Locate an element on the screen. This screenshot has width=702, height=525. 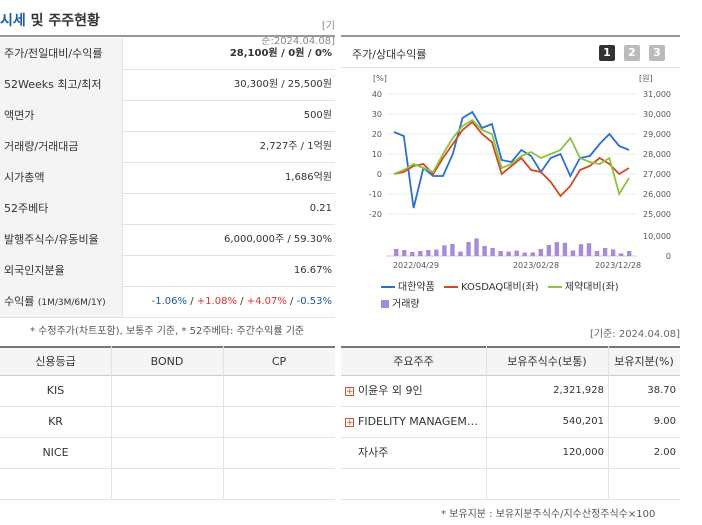
section-title: 시세 및 주주현황 is located at coordinates (50, 20).